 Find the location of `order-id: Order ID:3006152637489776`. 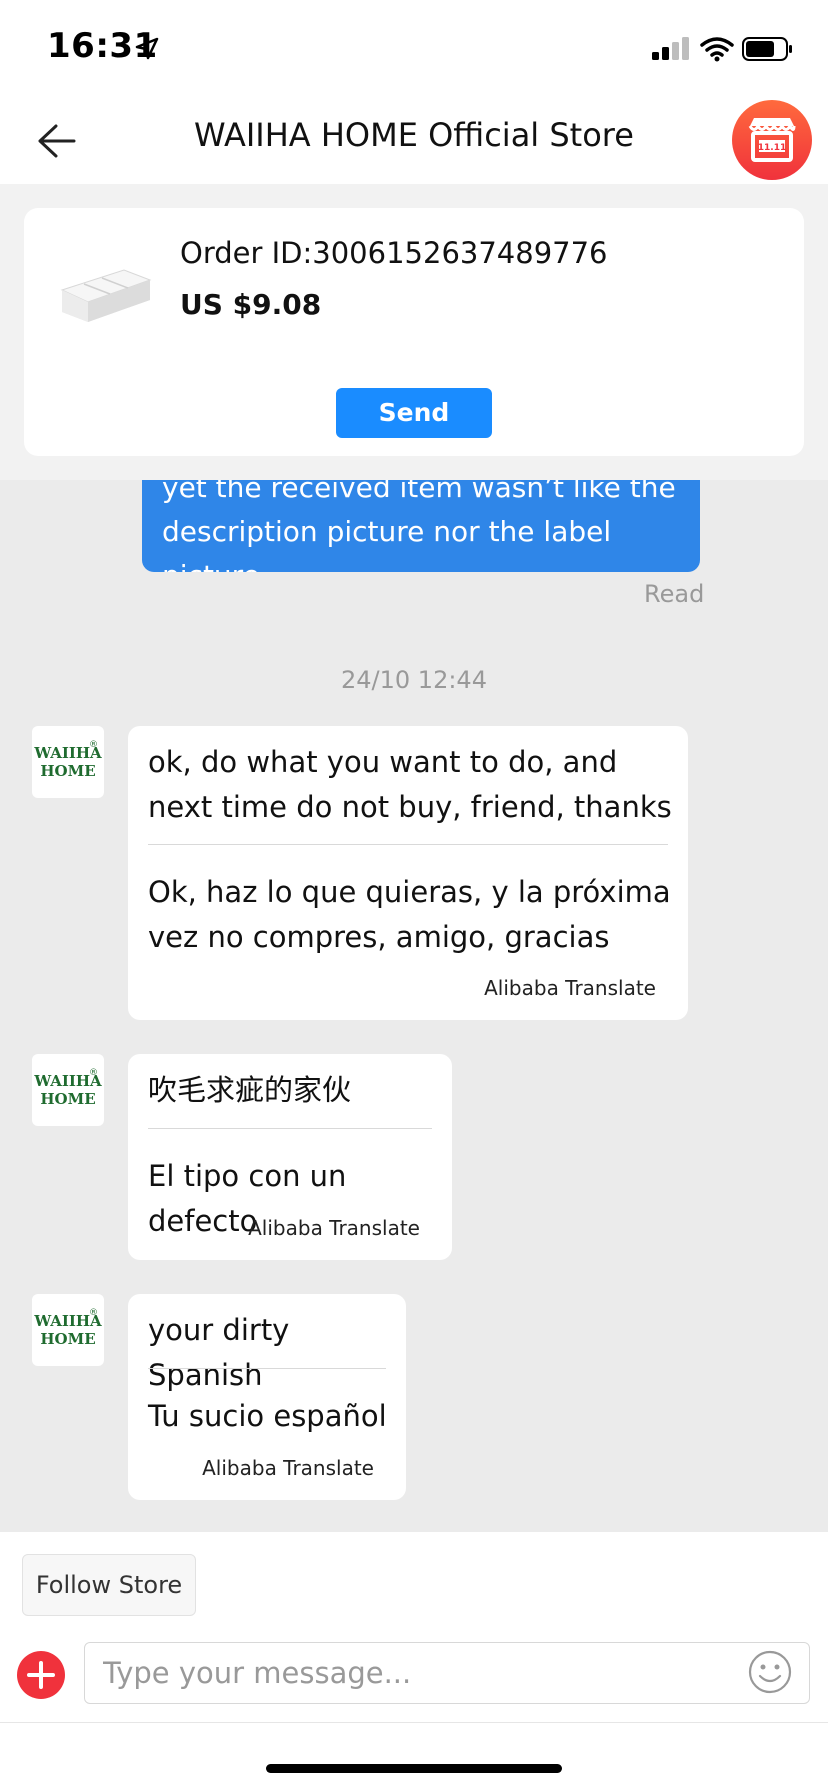

order-id: Order ID:3006152637489776 is located at coordinates (394, 253).